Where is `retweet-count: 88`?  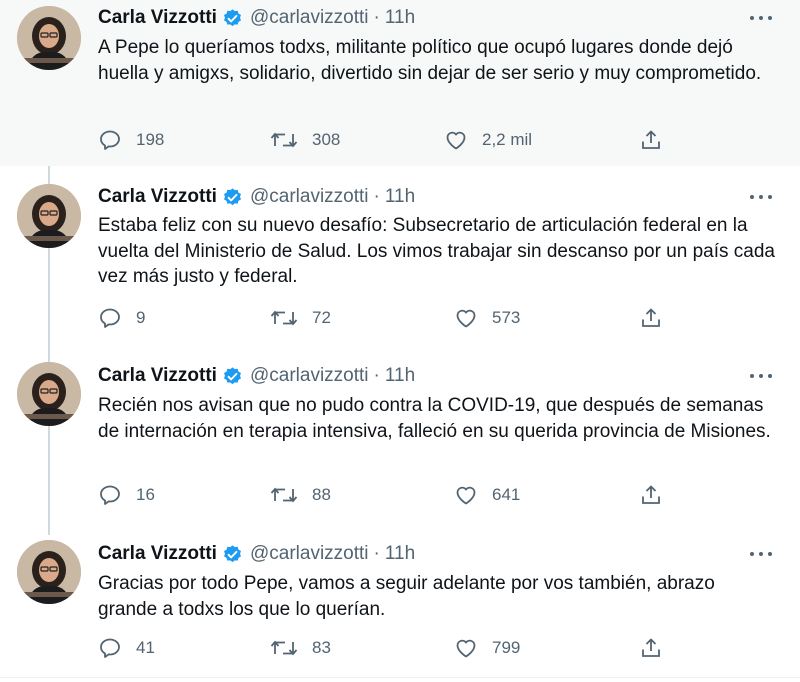 retweet-count: 88 is located at coordinates (321, 494).